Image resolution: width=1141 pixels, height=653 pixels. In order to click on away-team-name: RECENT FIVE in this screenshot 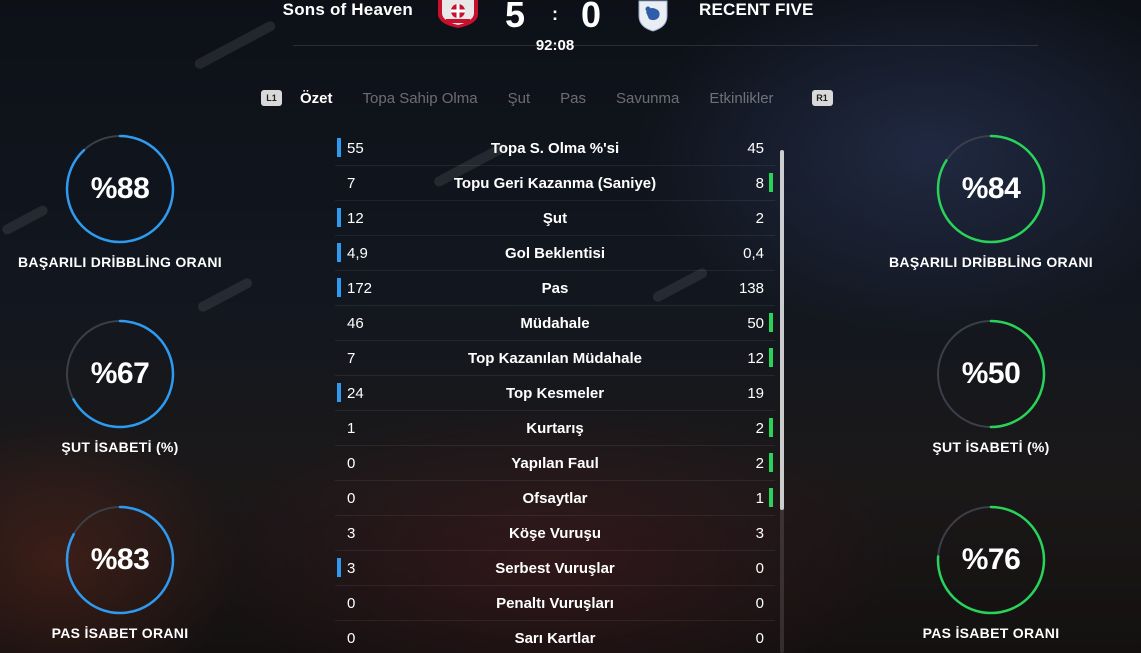, I will do `click(756, 9)`.